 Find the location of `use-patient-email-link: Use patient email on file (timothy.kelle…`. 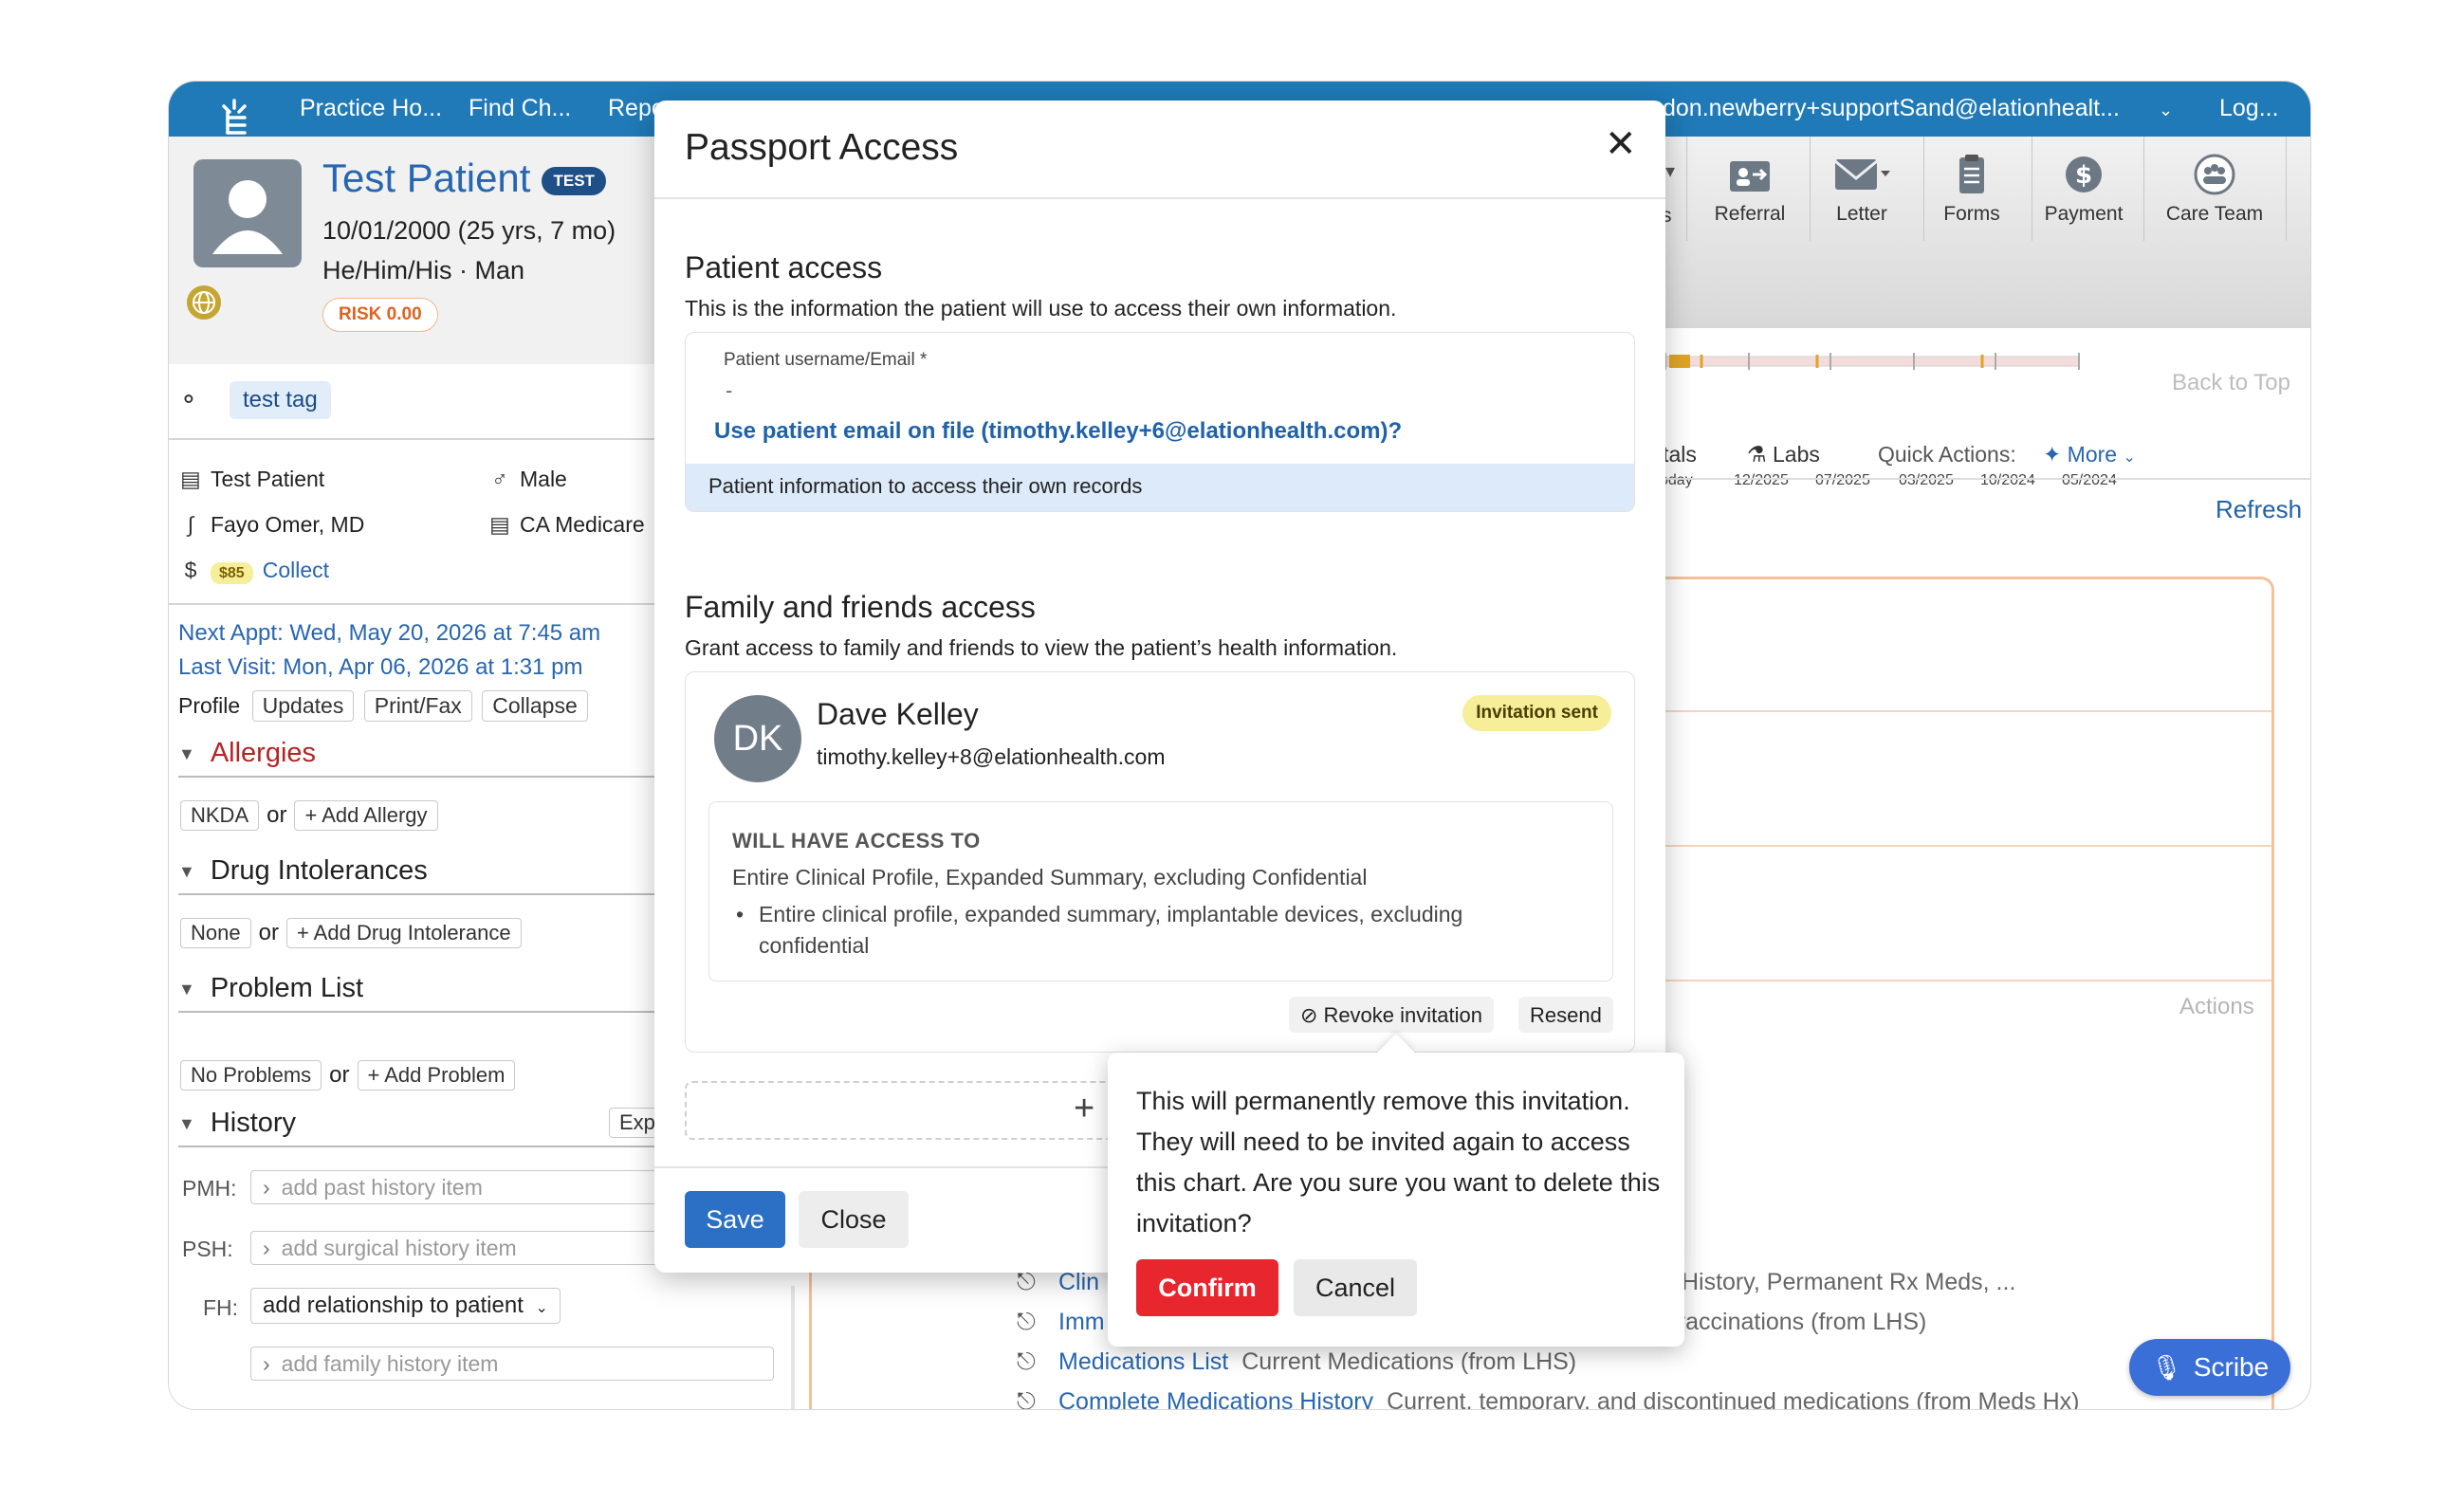

use-patient-email-link: Use patient email on file (timothy.kelle… is located at coordinates (1058, 431).